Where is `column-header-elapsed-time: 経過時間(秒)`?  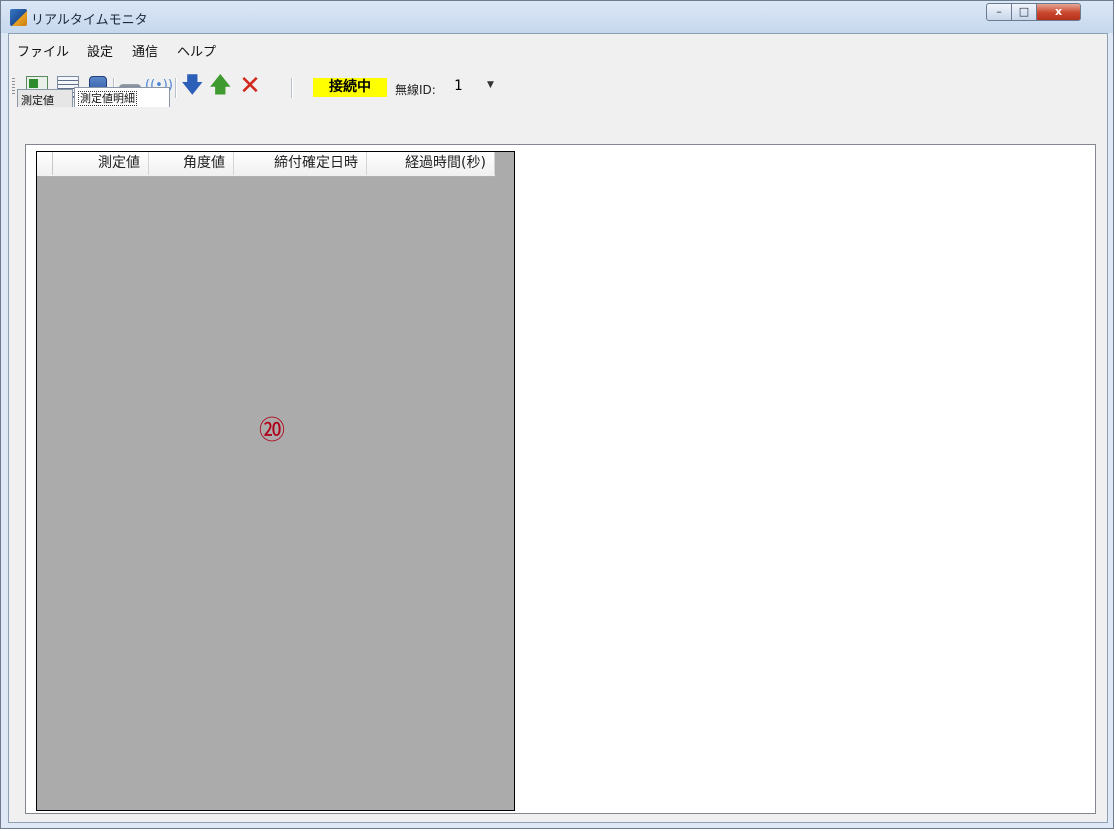 column-header-elapsed-time: 経過時間(秒) is located at coordinates (431, 163).